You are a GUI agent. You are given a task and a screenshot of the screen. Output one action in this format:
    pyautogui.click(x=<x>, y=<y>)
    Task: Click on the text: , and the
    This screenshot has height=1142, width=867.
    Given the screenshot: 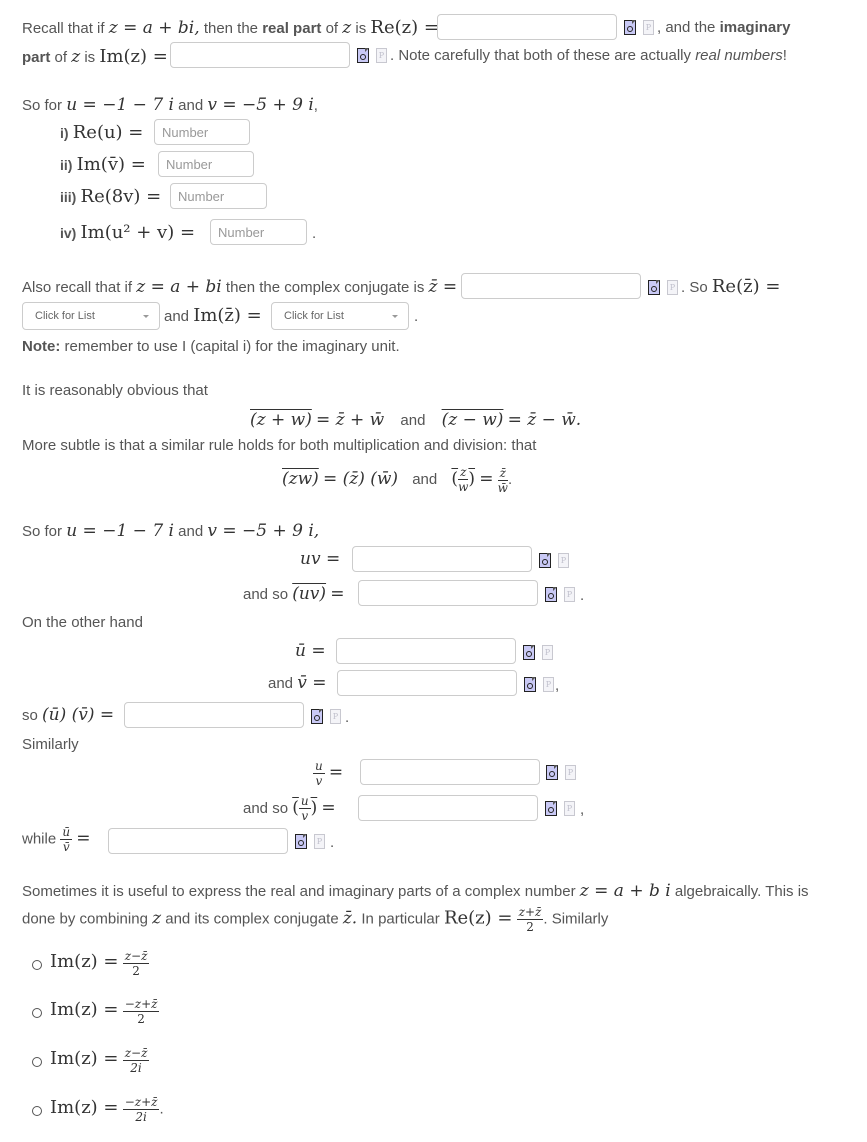 What is the action you would take?
    pyautogui.click(x=686, y=27)
    